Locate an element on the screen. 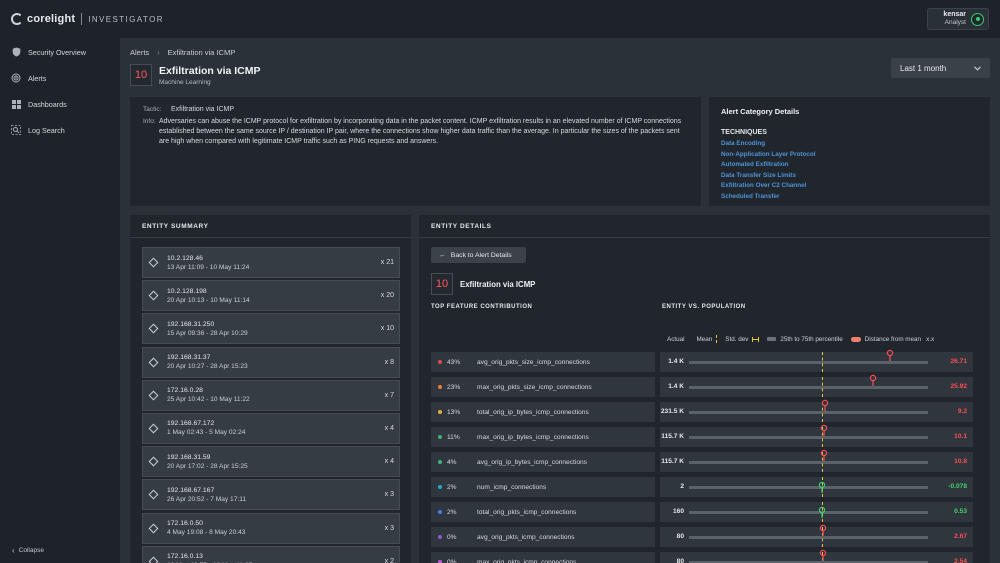 This screenshot has width=1000, height=563. legend-actual: Actual is located at coordinates (676, 339).